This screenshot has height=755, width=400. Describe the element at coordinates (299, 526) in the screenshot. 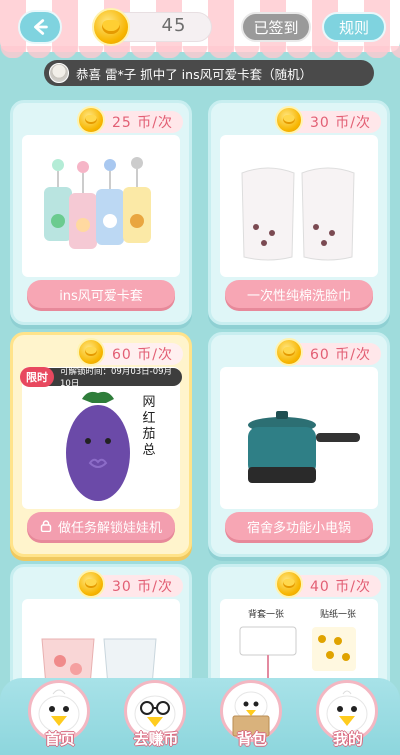

I see `machine-name: 宿舍多功能小电锅` at that location.